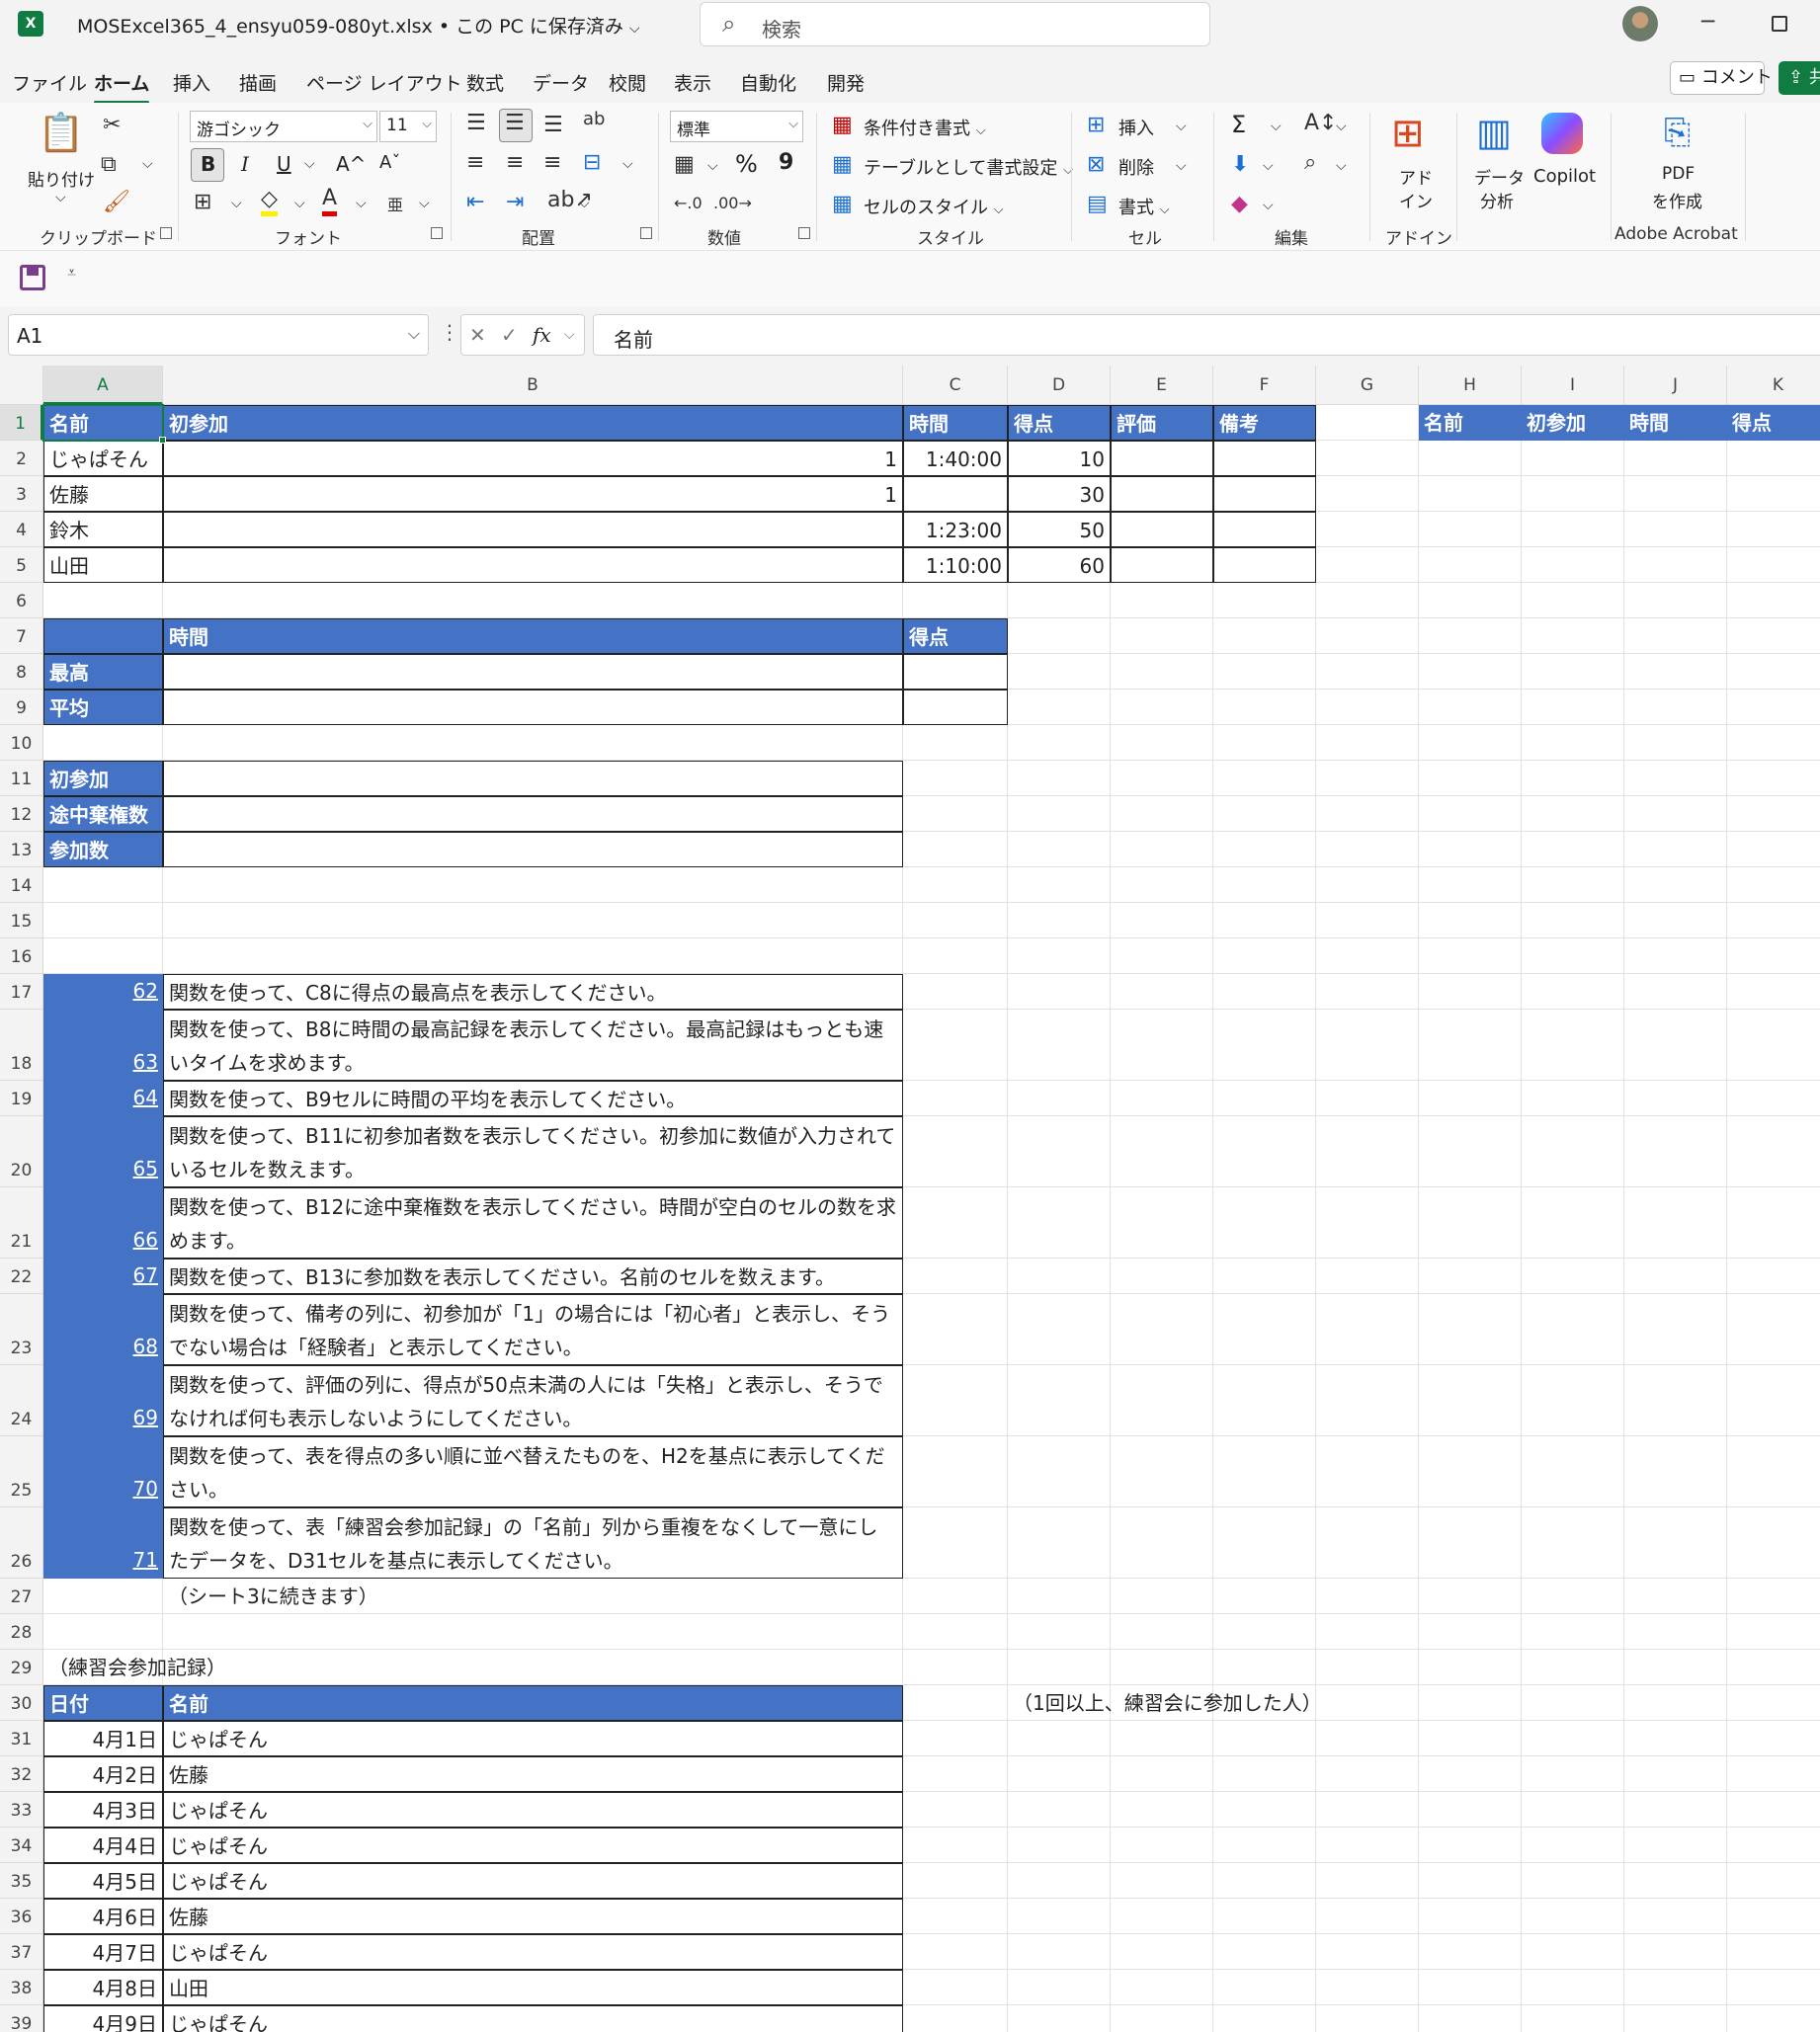  Describe the element at coordinates (509, 335) in the screenshot. I see `confirm-icon: ✓` at that location.